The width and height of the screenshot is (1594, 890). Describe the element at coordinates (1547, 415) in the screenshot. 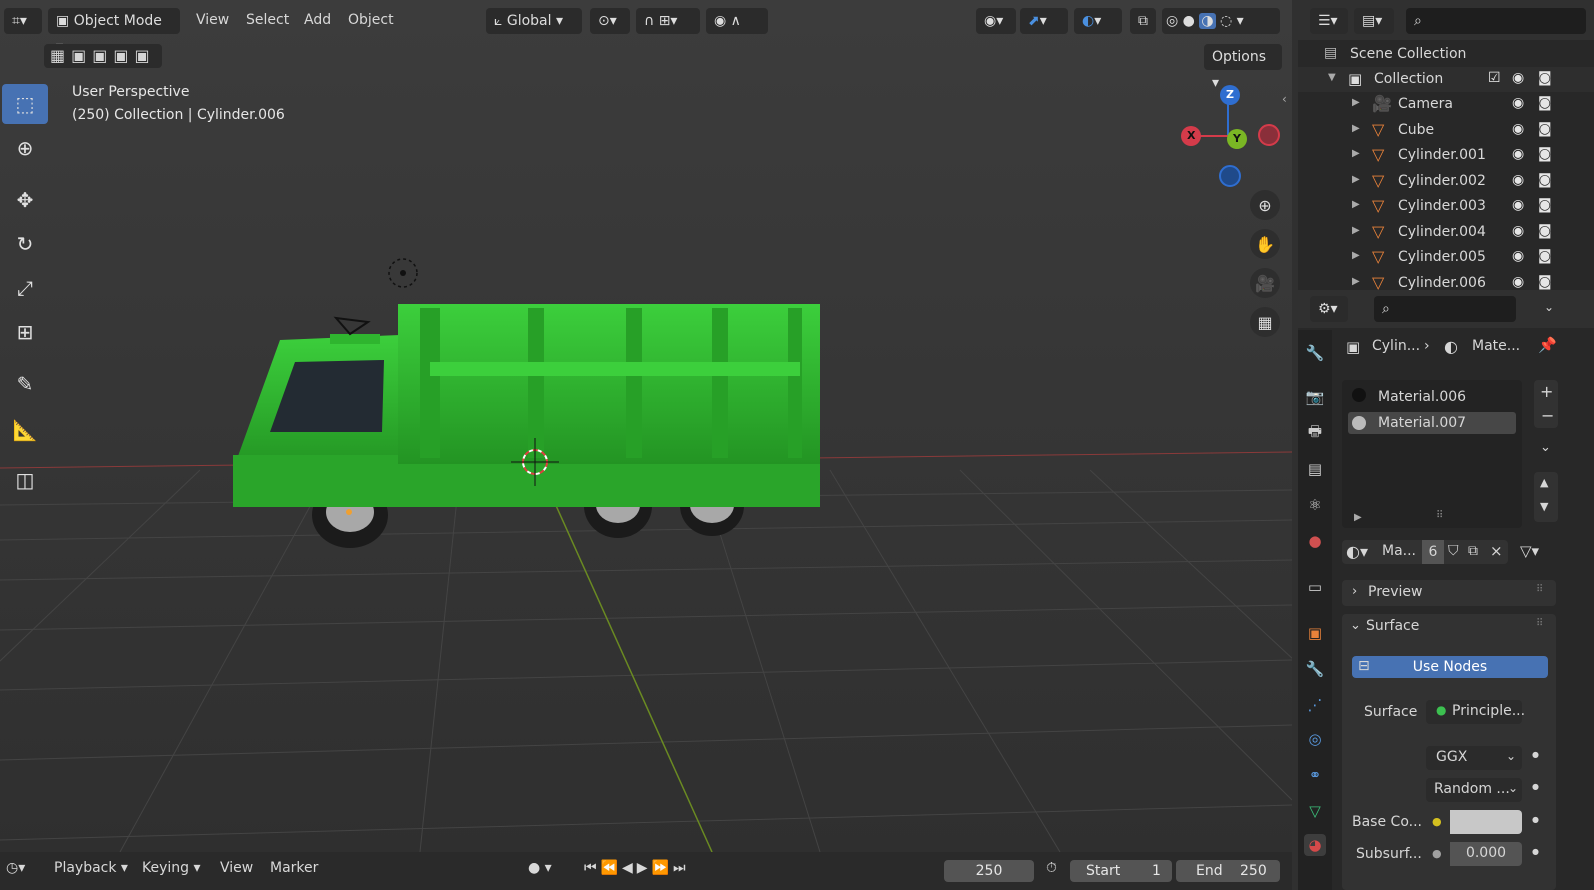

I see `minus-icon: −` at that location.